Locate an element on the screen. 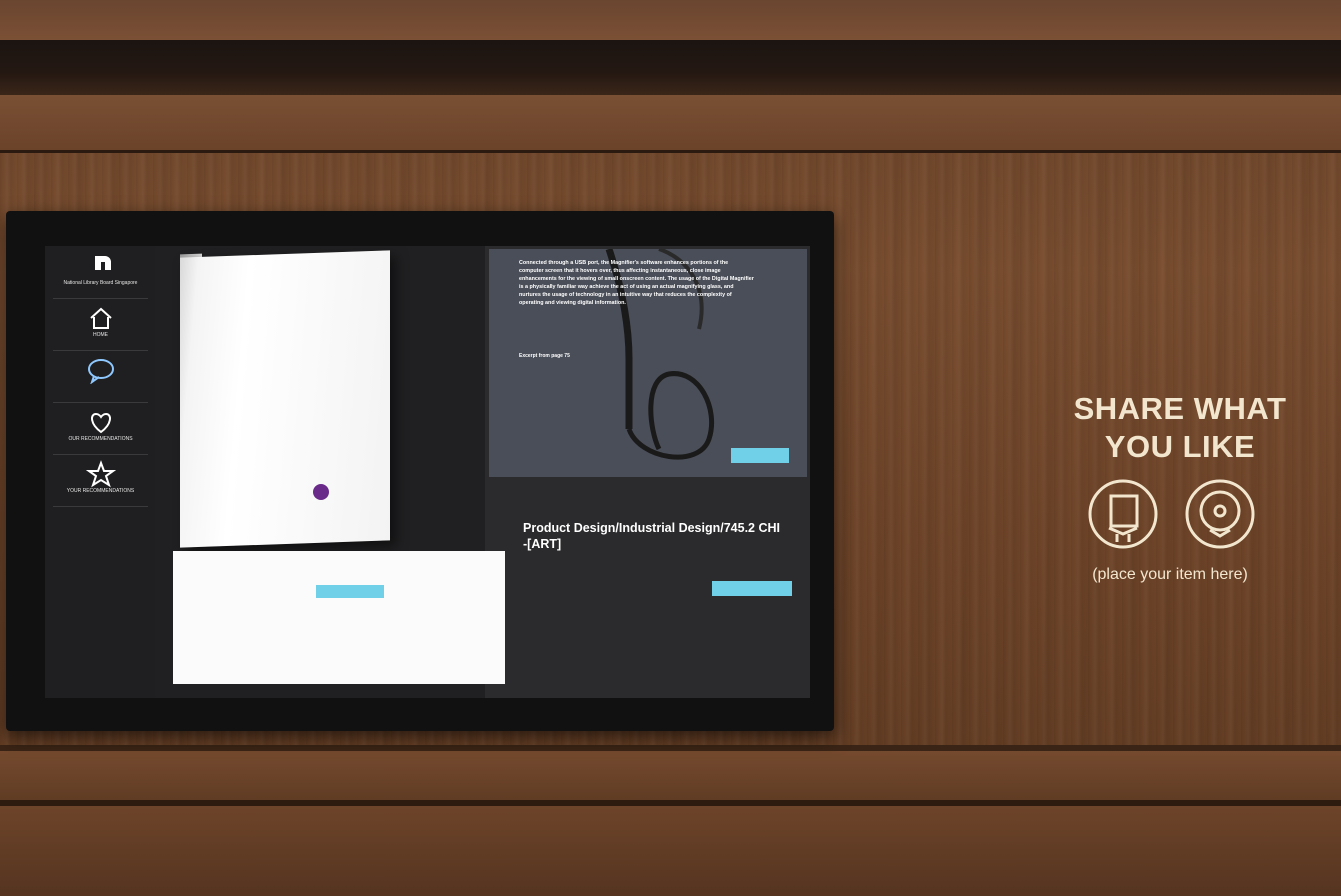 This screenshot has width=1341, height=896. publisher-logo-icon is located at coordinates (321, 492).